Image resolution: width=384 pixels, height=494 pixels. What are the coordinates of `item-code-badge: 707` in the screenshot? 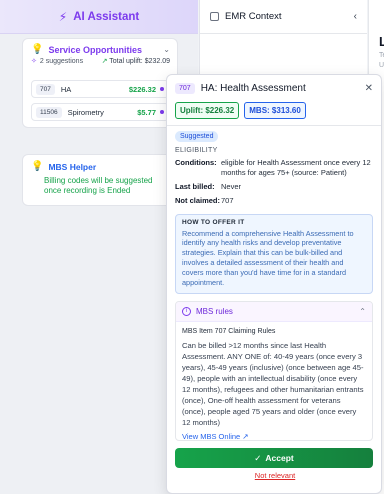 It's located at (185, 88).